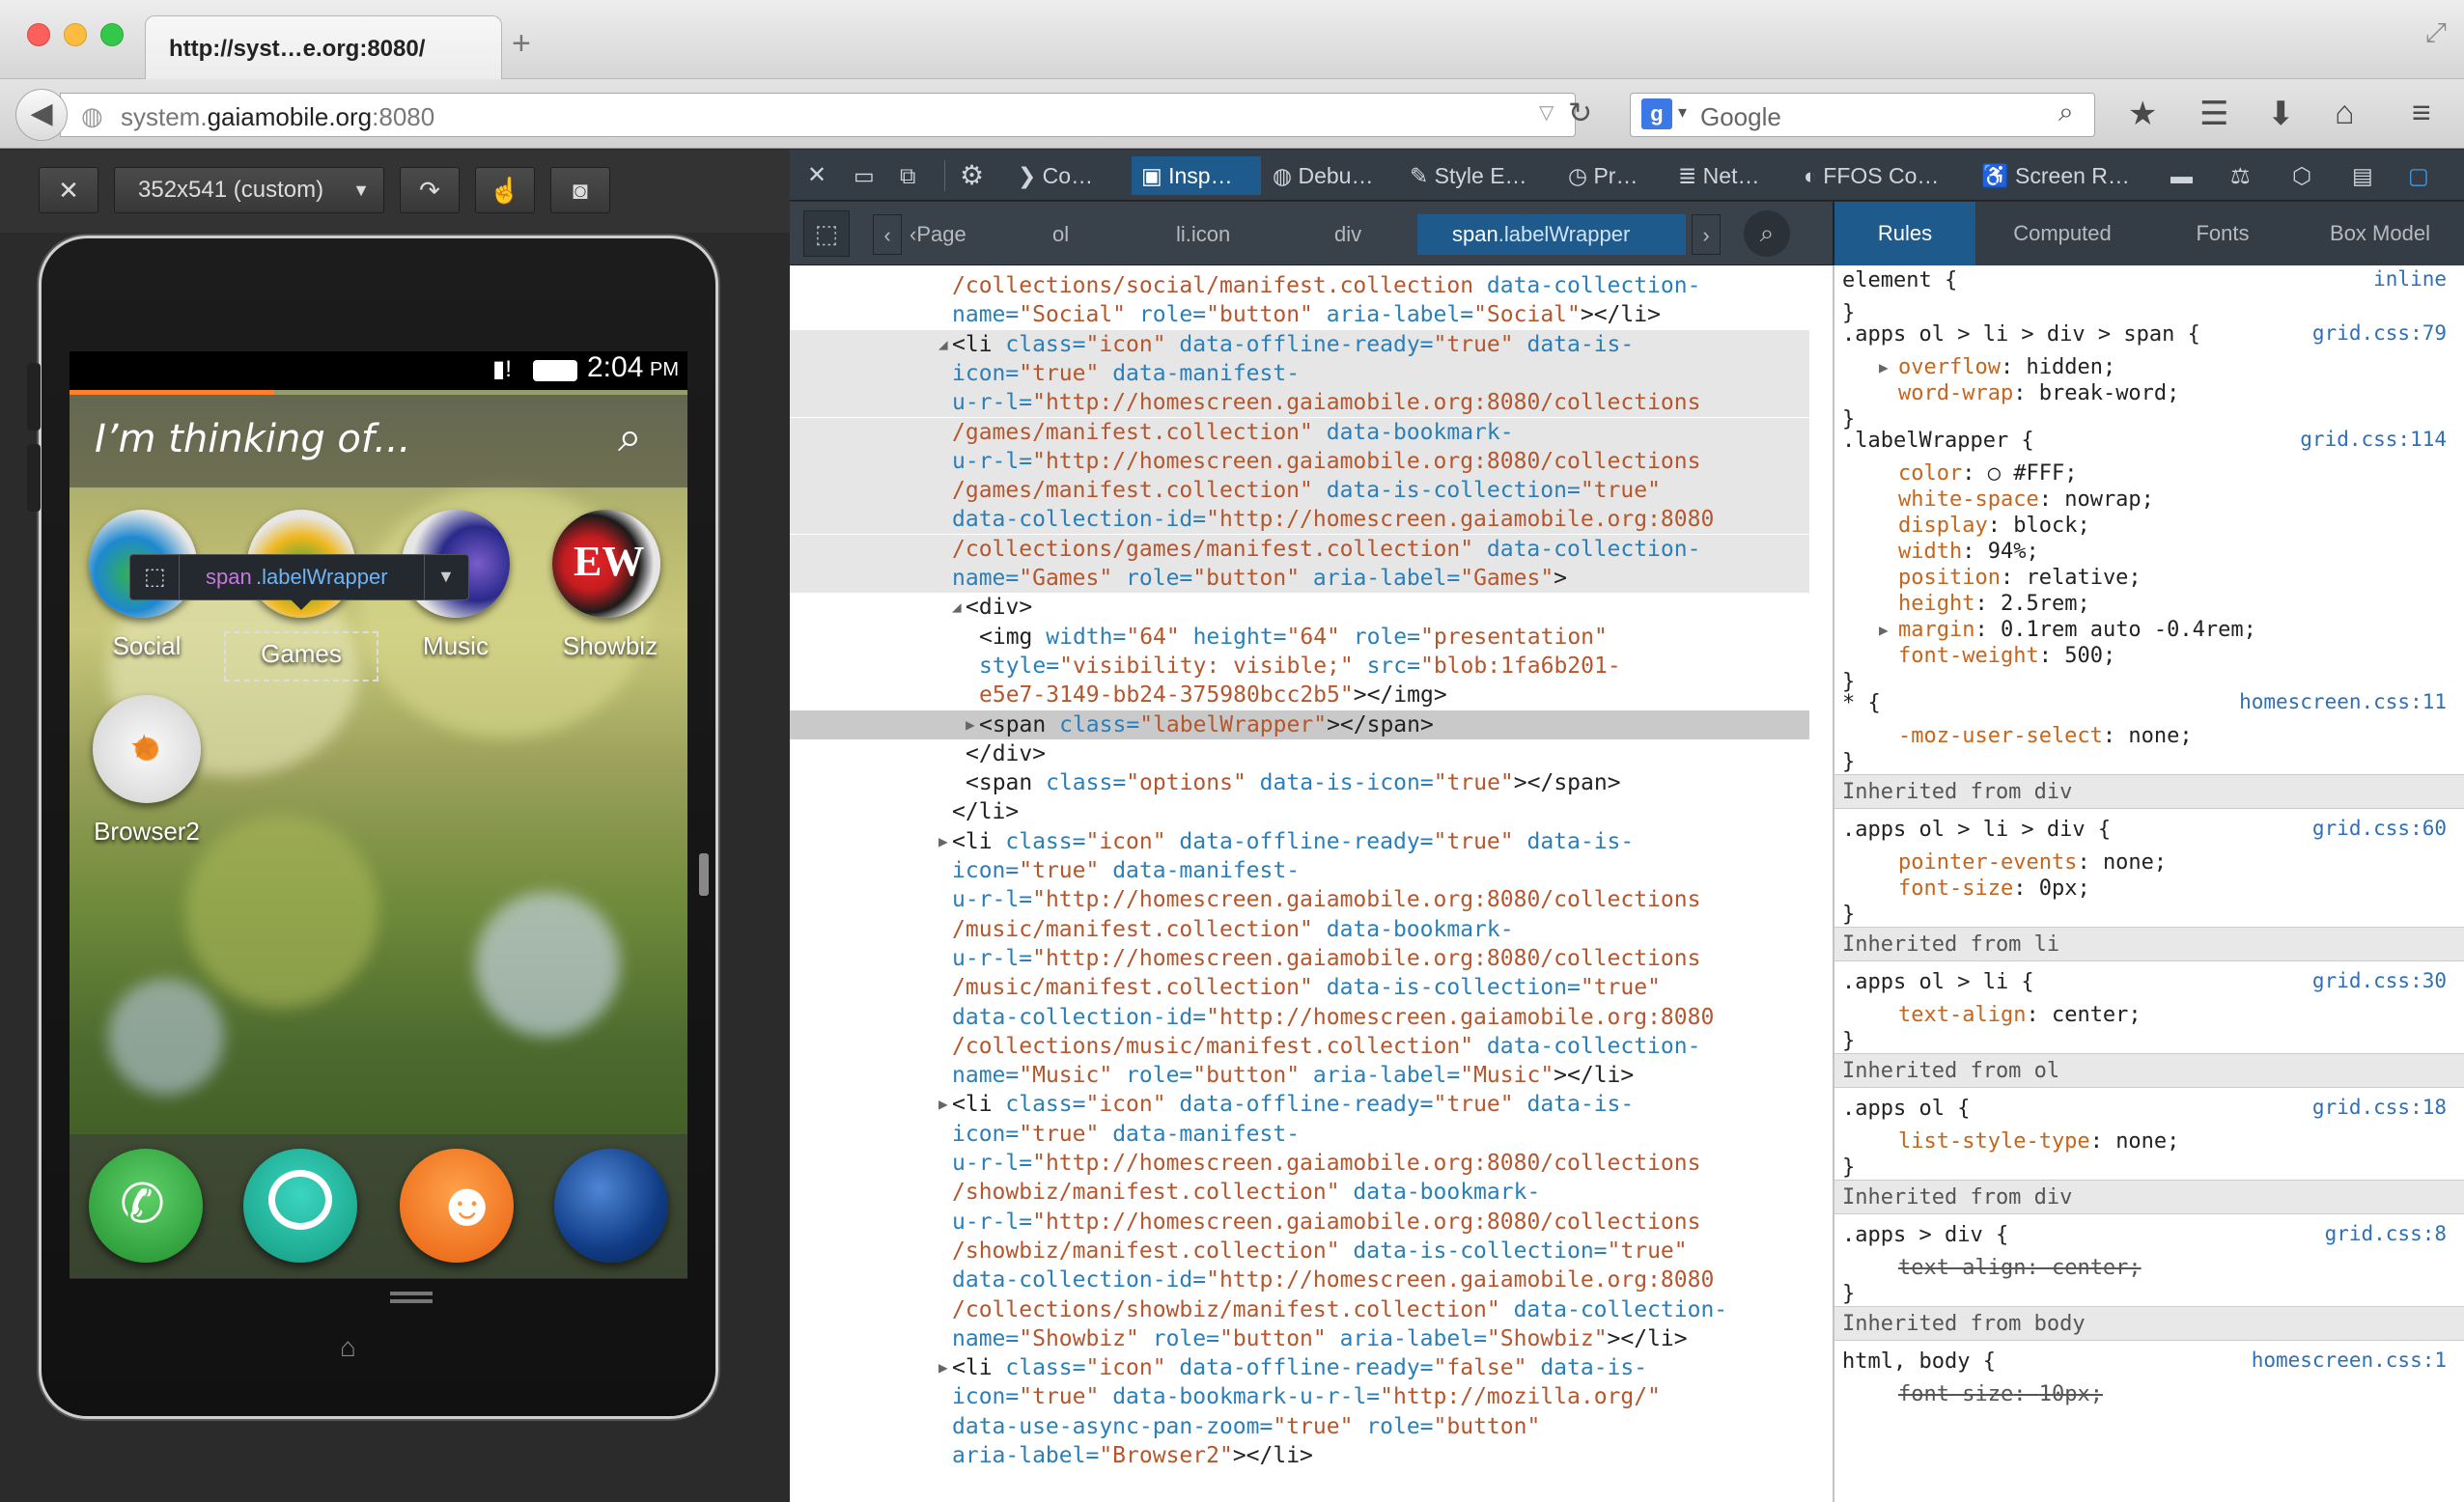 The image size is (2464, 1502). I want to click on property-value: ○ #FFF;, so click(2033, 473).